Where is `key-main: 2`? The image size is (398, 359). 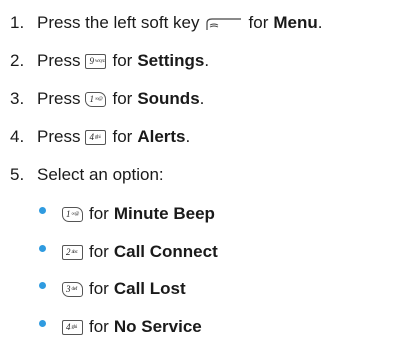 key-main: 2 is located at coordinates (68, 251).